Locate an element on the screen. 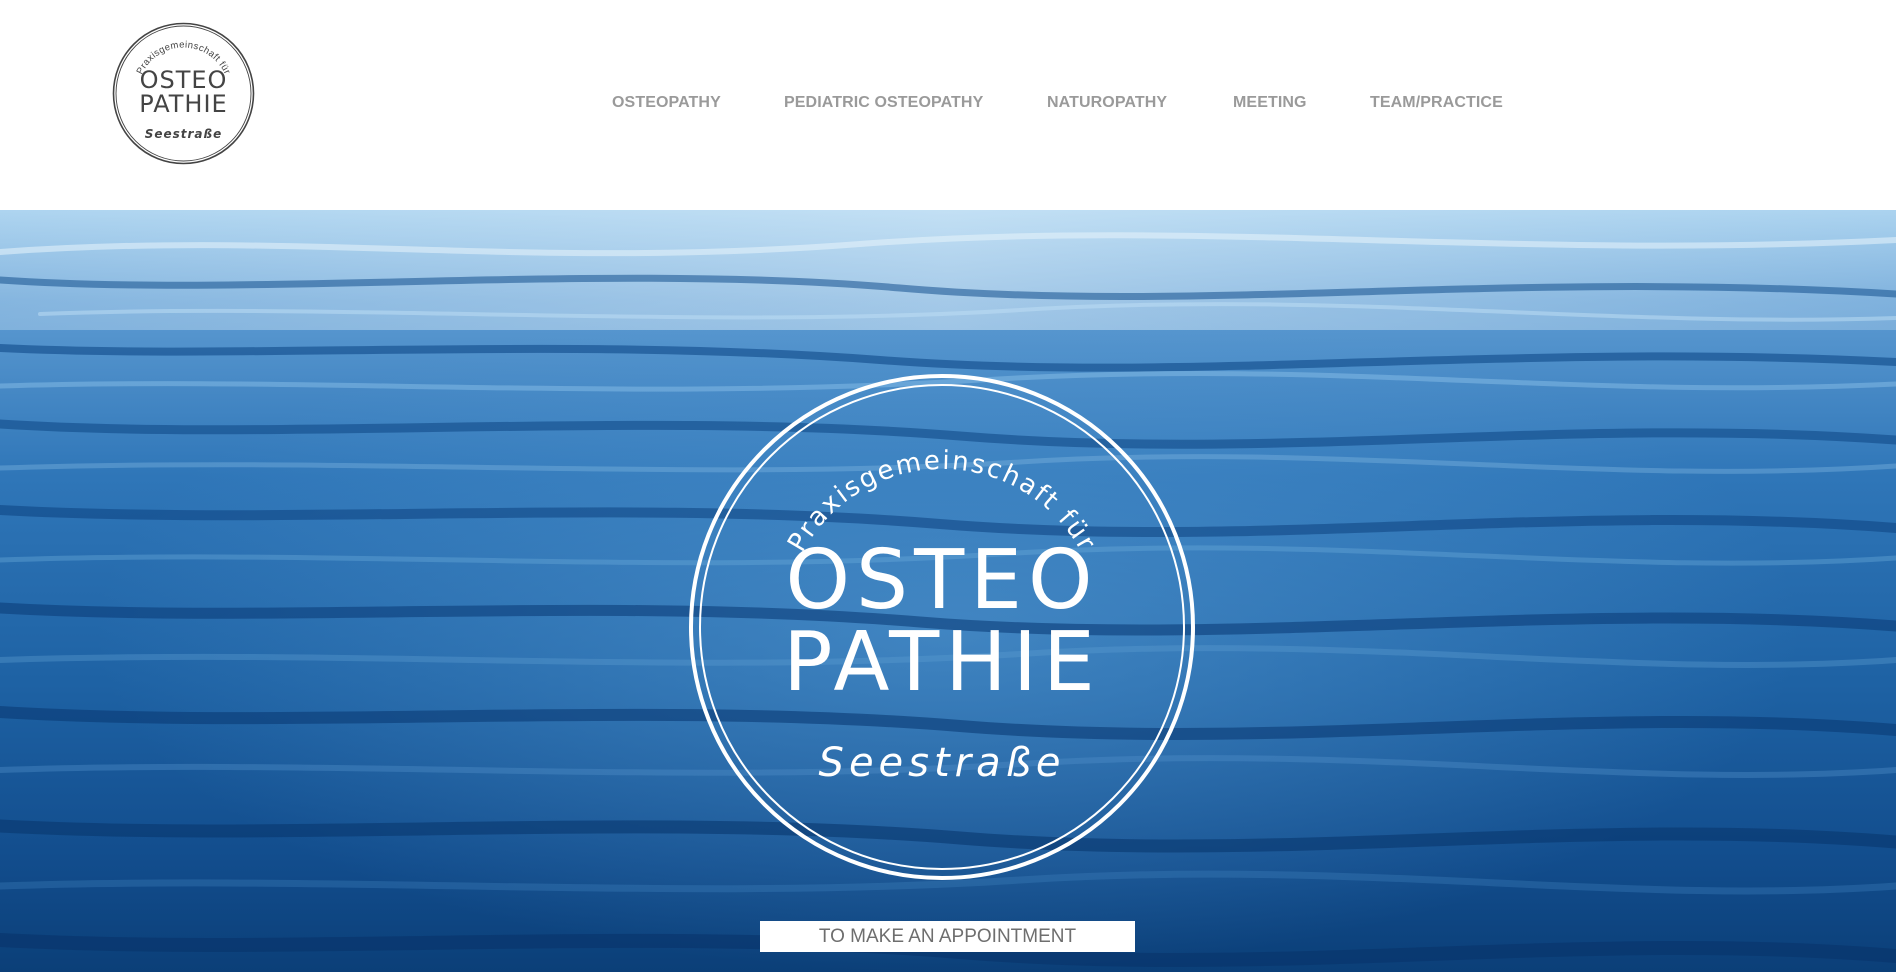 This screenshot has width=1896, height=972. nav-pediatric-osteopathy: PEDIATRIC OSTEOPATHY is located at coordinates (883, 103).